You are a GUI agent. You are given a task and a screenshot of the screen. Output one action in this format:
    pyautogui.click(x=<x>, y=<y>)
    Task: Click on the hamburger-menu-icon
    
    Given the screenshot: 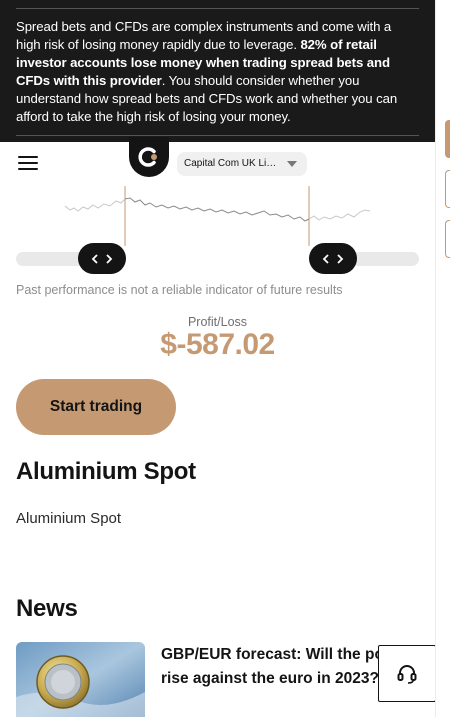 What is the action you would take?
    pyautogui.click(x=28, y=164)
    